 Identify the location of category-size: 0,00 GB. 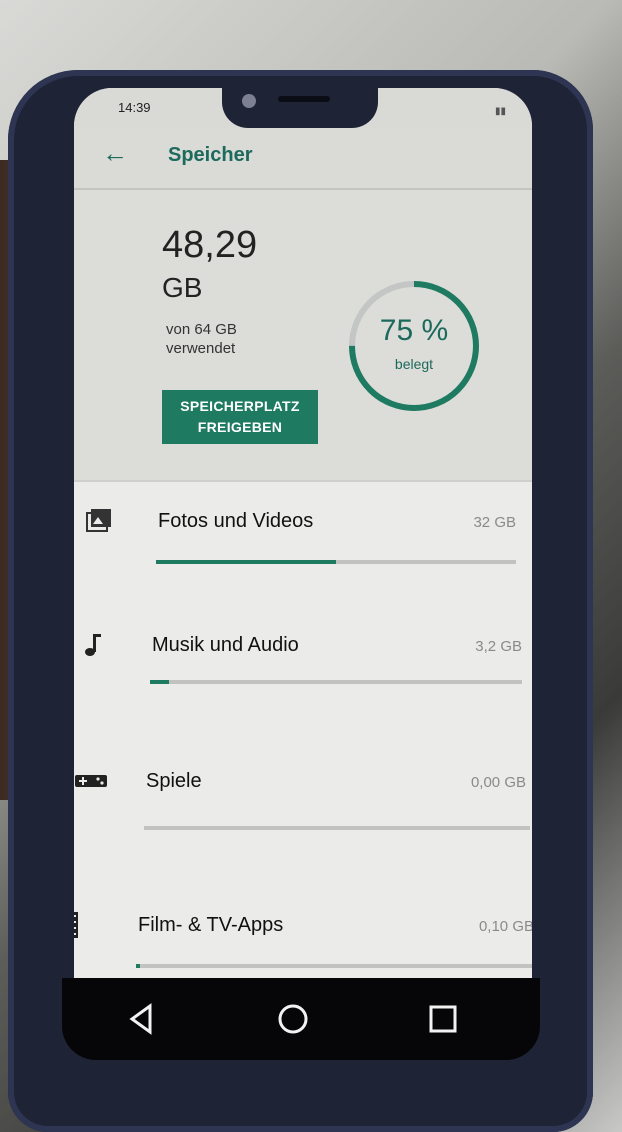
(498, 782).